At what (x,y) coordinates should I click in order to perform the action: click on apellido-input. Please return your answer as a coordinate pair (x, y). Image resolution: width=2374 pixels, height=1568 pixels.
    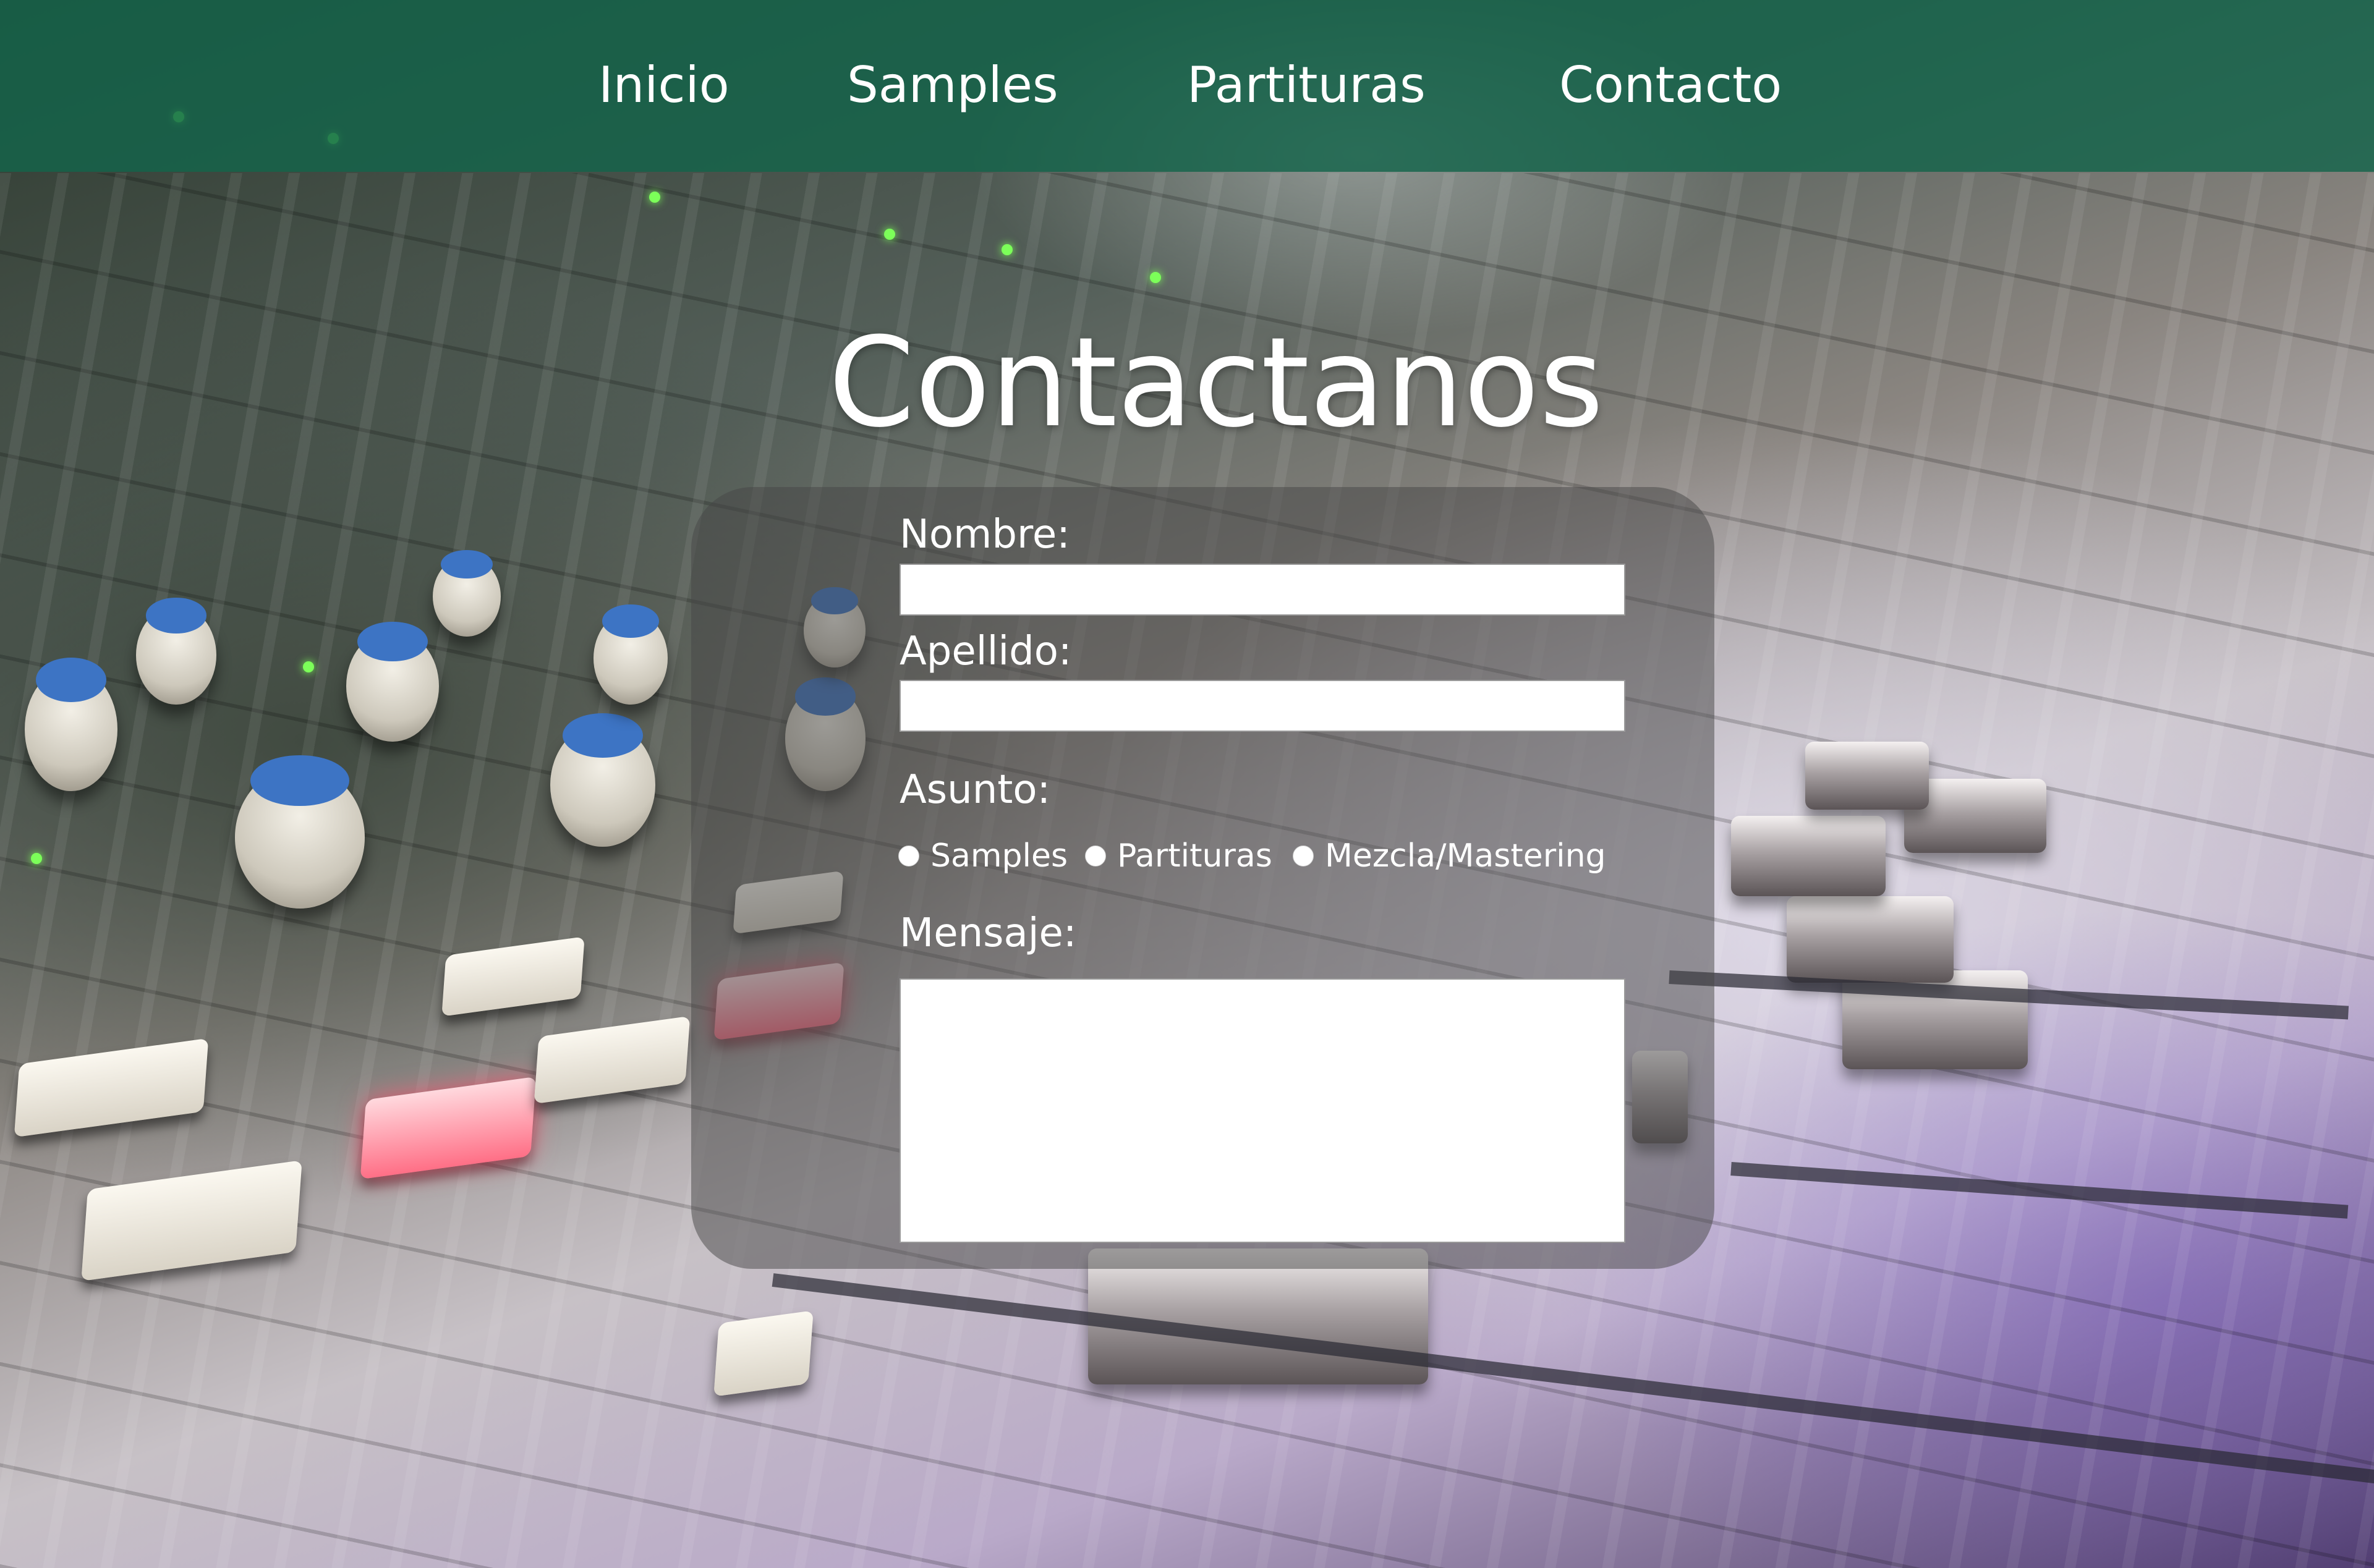
    Looking at the image, I should click on (1263, 706).